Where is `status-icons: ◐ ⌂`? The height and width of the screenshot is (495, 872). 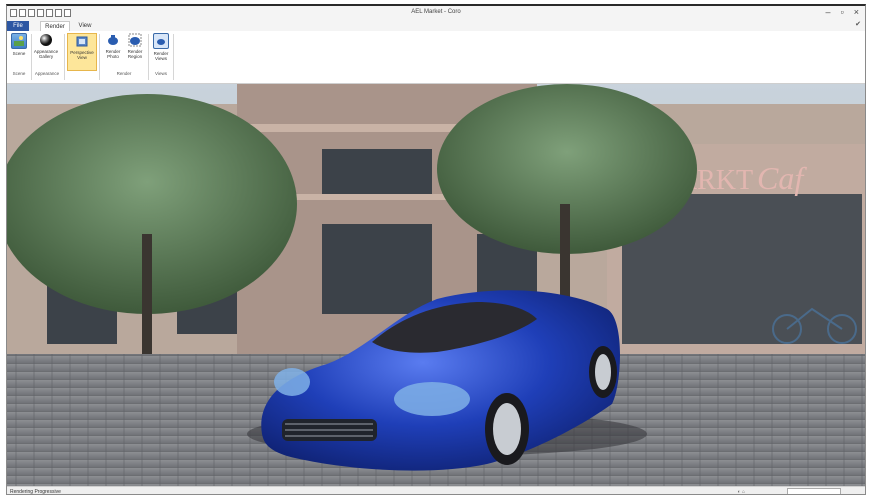
status-icons: ◐ ⌂ is located at coordinates (741, 492).